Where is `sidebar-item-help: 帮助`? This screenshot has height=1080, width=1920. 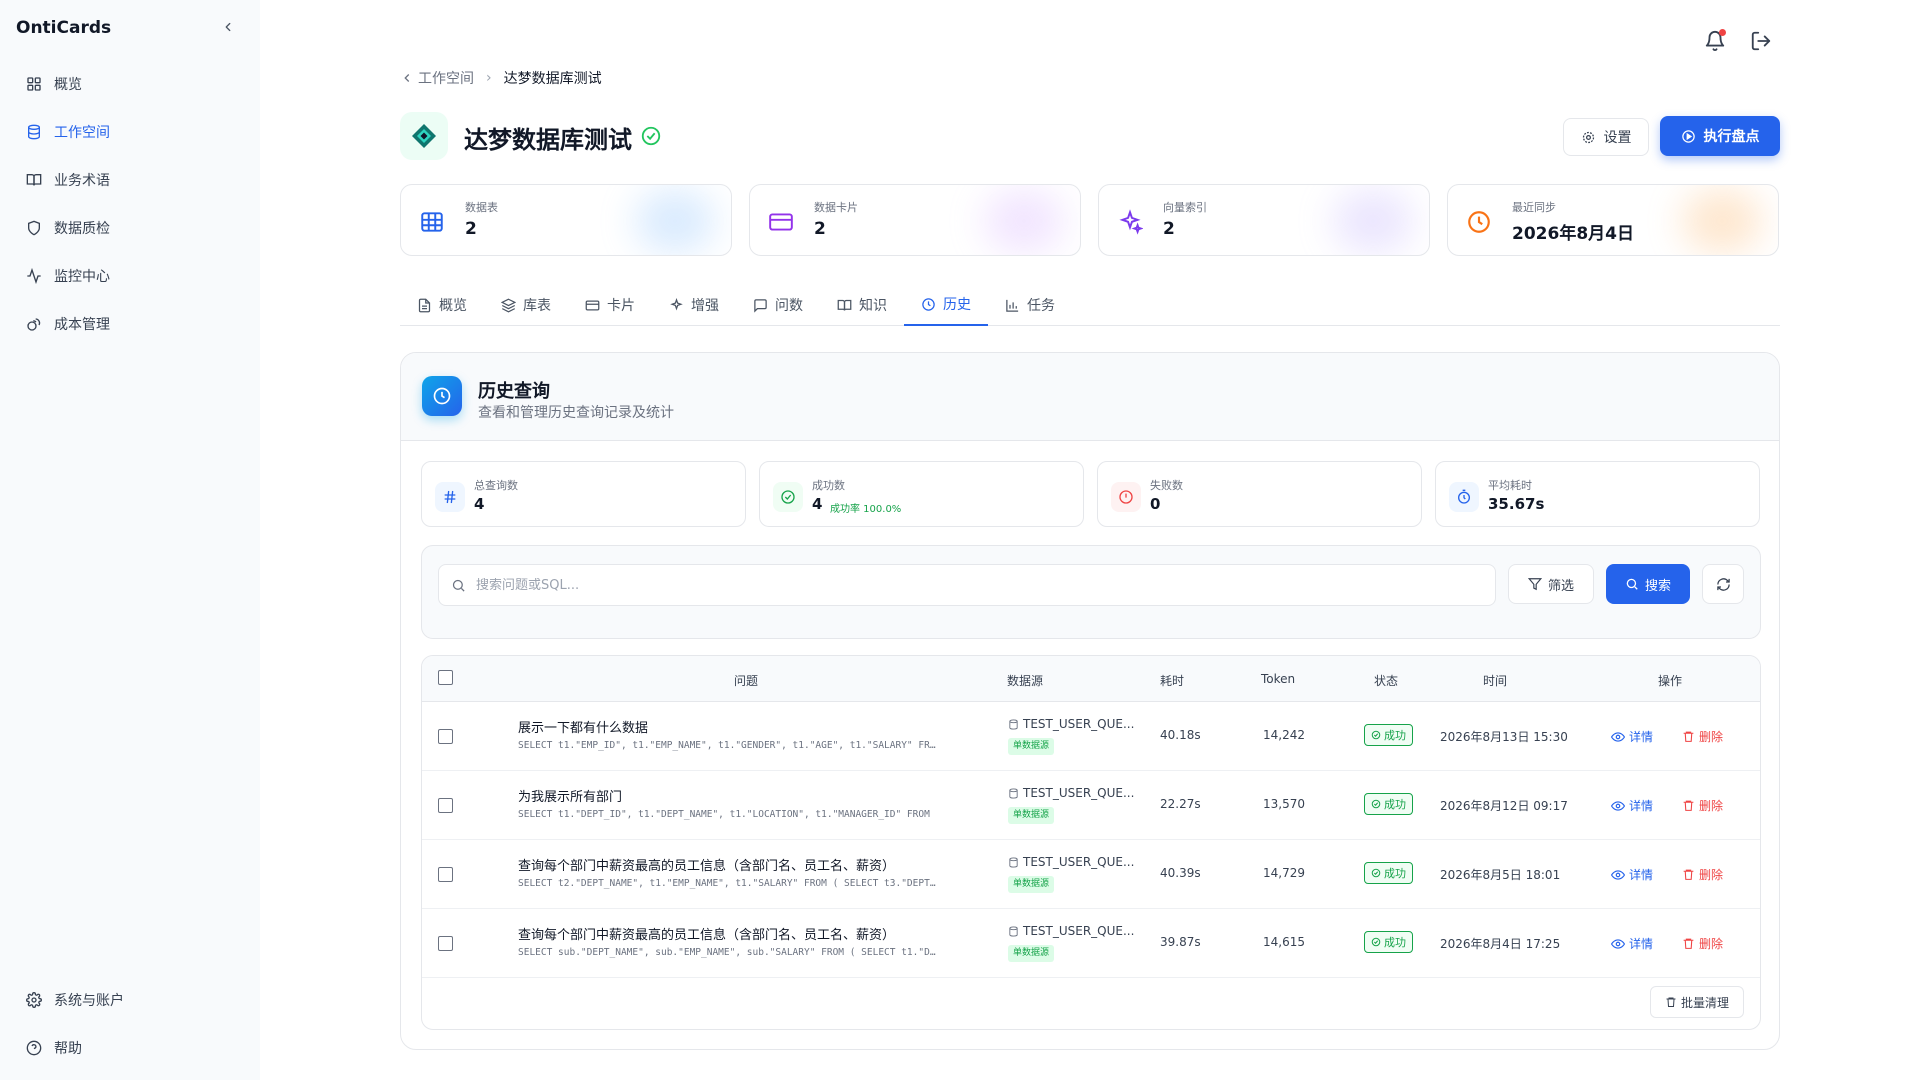
sidebar-item-help: 帮助 is located at coordinates (130, 1048).